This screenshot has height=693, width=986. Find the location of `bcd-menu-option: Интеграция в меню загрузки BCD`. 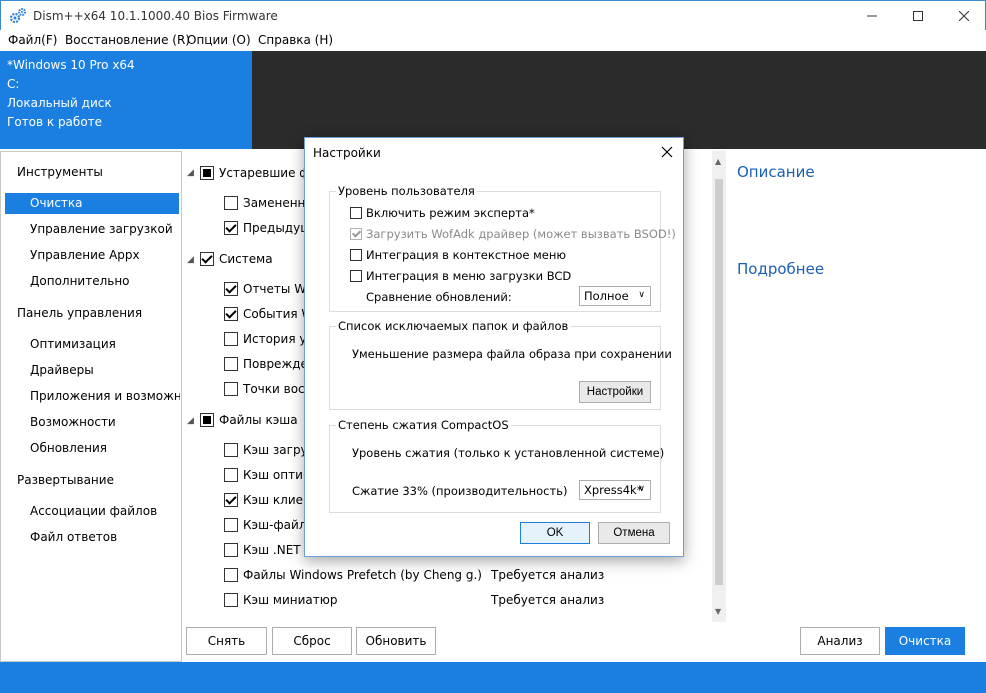

bcd-menu-option: Интеграция в меню загрузки BCD is located at coordinates (460, 276).